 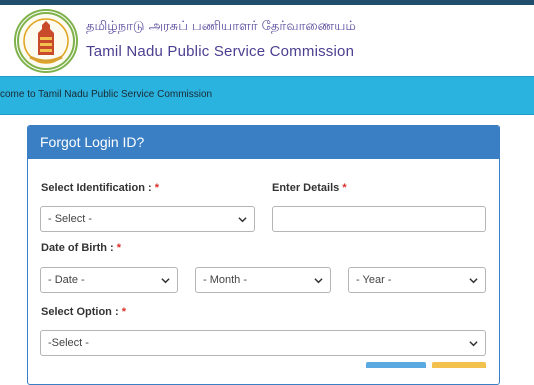 What do you see at coordinates (66, 280) in the screenshot?
I see `date-select-value: - Date -` at bounding box center [66, 280].